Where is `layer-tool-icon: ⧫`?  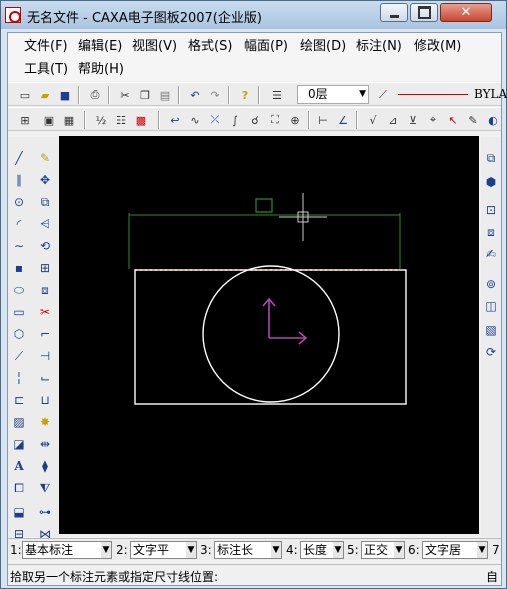
layer-tool-icon: ⧫ is located at coordinates (45, 466).